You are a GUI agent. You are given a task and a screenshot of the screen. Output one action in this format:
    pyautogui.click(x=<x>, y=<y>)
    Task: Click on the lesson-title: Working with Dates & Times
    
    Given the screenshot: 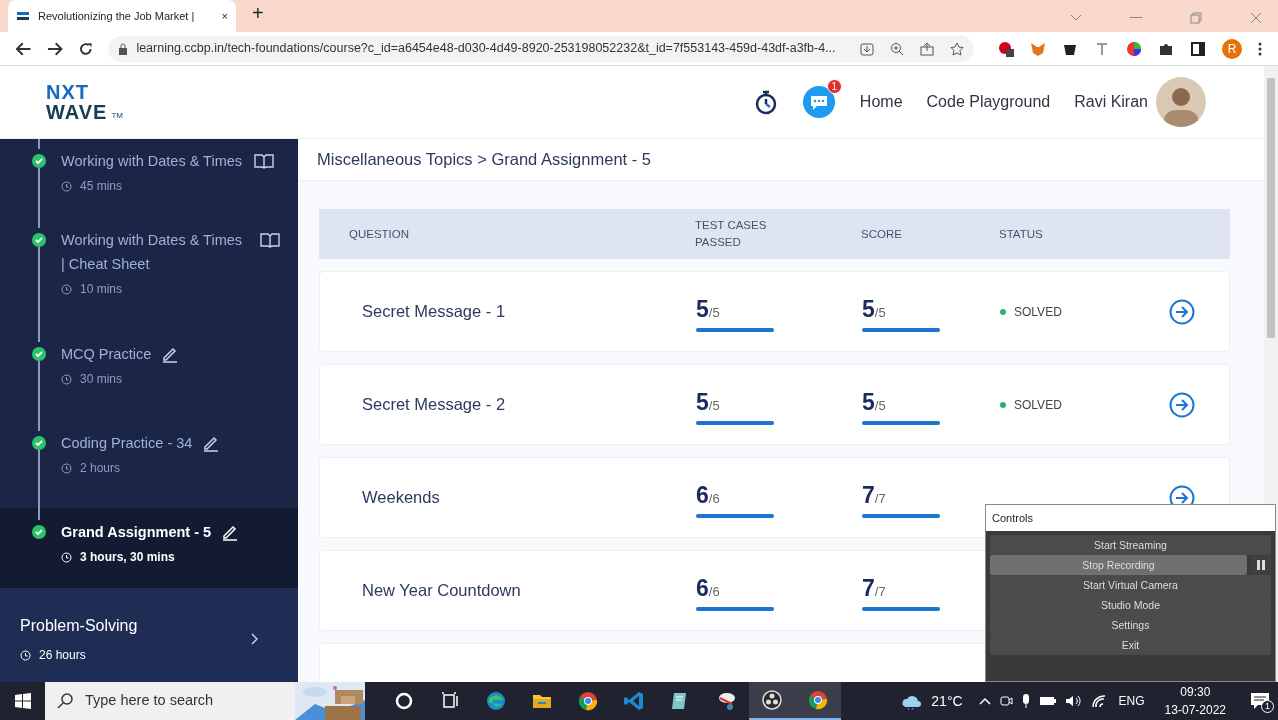 What is the action you would take?
    pyautogui.click(x=152, y=162)
    